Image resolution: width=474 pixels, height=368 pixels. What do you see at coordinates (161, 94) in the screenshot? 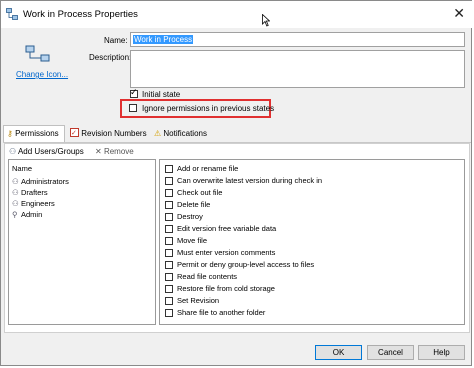
I see `initial-state-label: Initial state` at bounding box center [161, 94].